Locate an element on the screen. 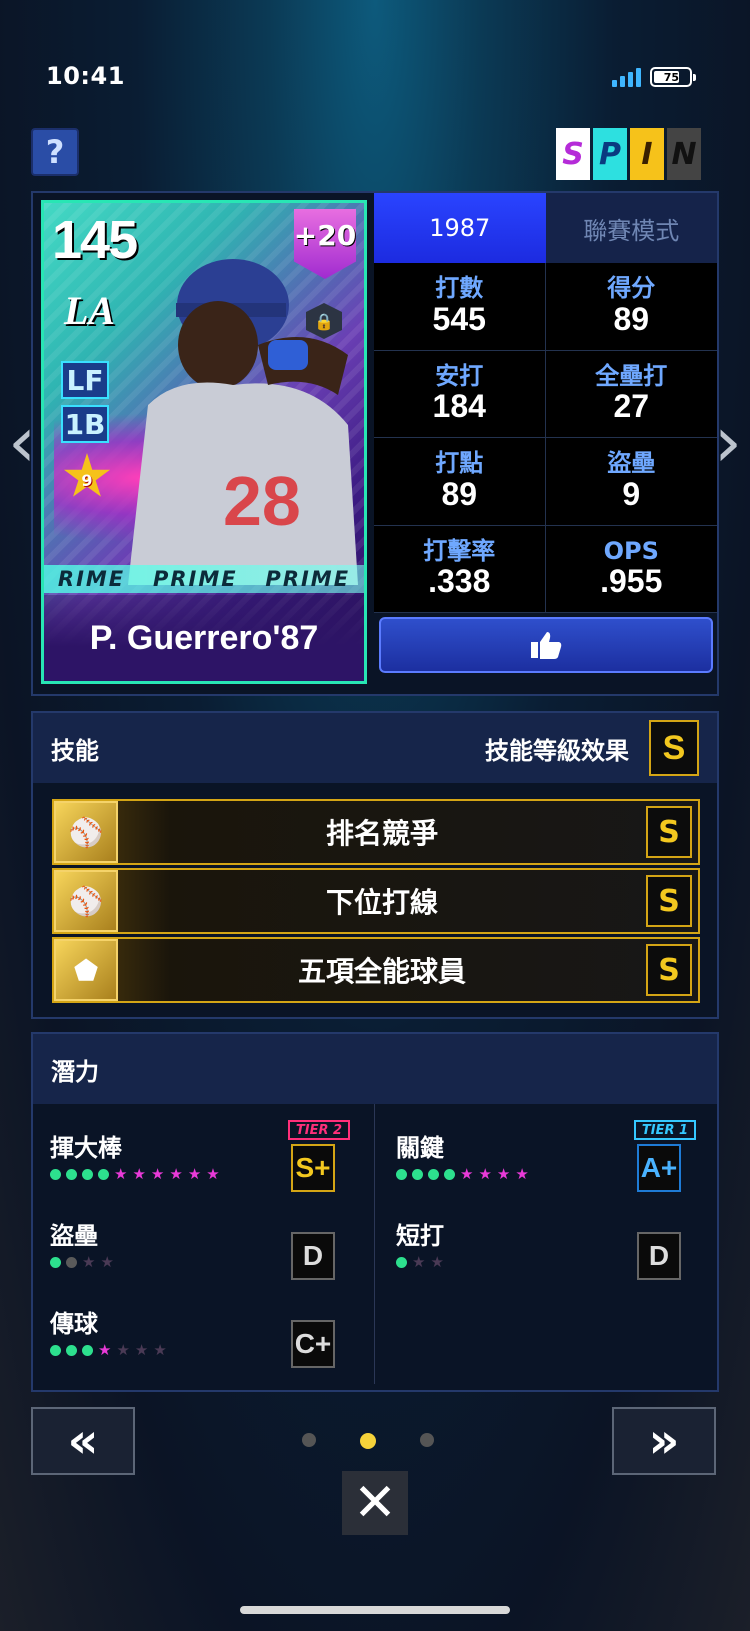  skill-row: ⚾ 下位打線 S is located at coordinates (376, 901).